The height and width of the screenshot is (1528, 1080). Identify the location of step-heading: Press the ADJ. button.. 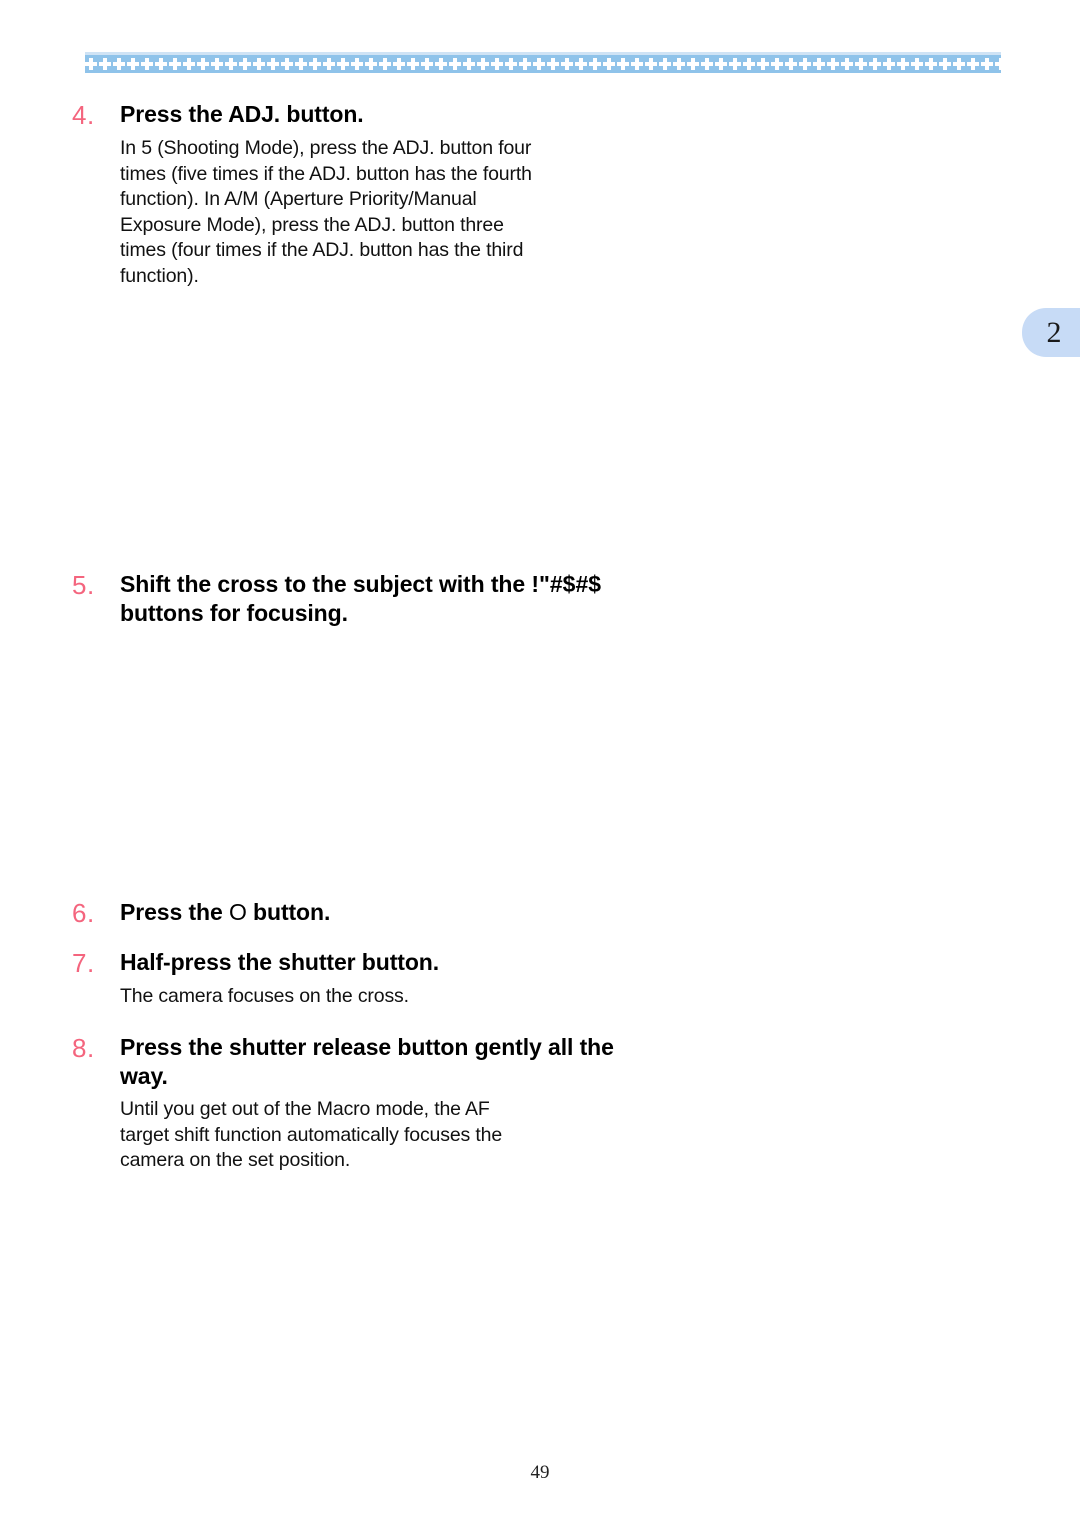
(242, 114).